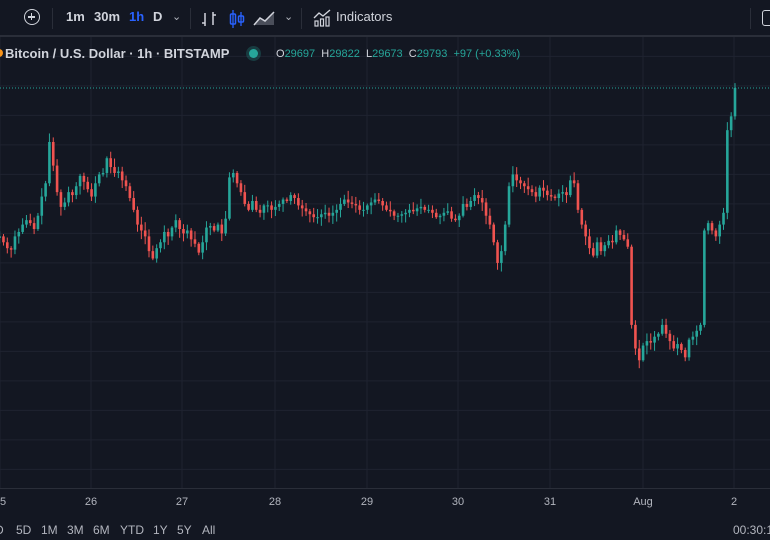 The height and width of the screenshot is (540, 770). What do you see at coordinates (734, 502) in the screenshot?
I see `x-tick-label: 2` at bounding box center [734, 502].